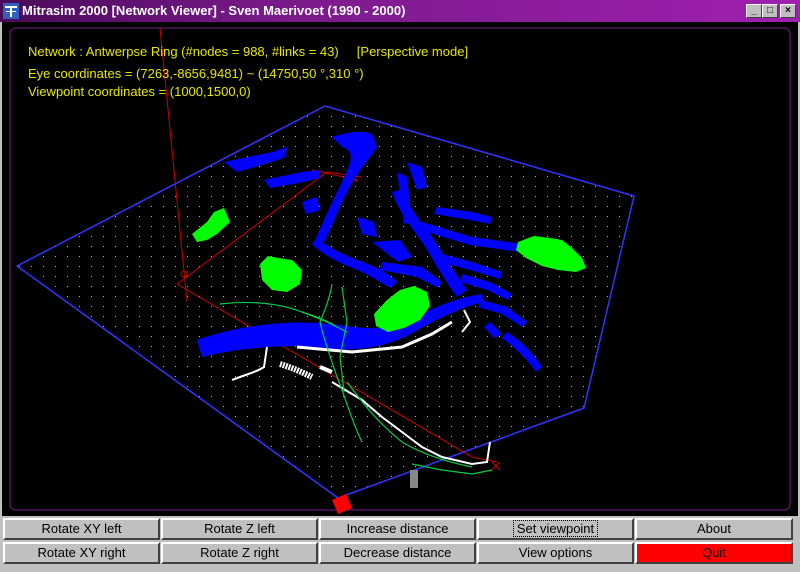 The width and height of the screenshot is (800, 572). I want to click on minimize-button: _, so click(754, 11).